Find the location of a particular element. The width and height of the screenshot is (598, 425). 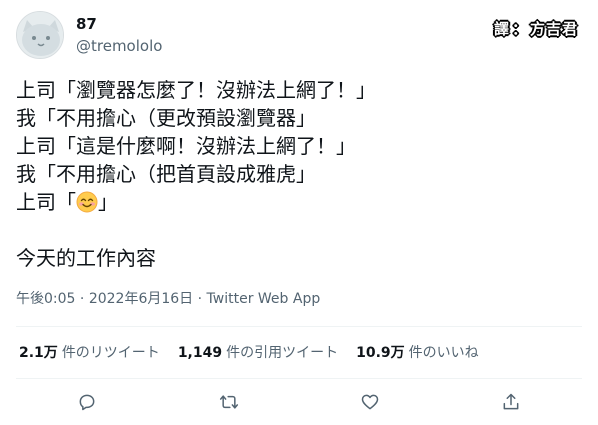

translator-credit: 譯 ： 方吉君 is located at coordinates (536, 28).